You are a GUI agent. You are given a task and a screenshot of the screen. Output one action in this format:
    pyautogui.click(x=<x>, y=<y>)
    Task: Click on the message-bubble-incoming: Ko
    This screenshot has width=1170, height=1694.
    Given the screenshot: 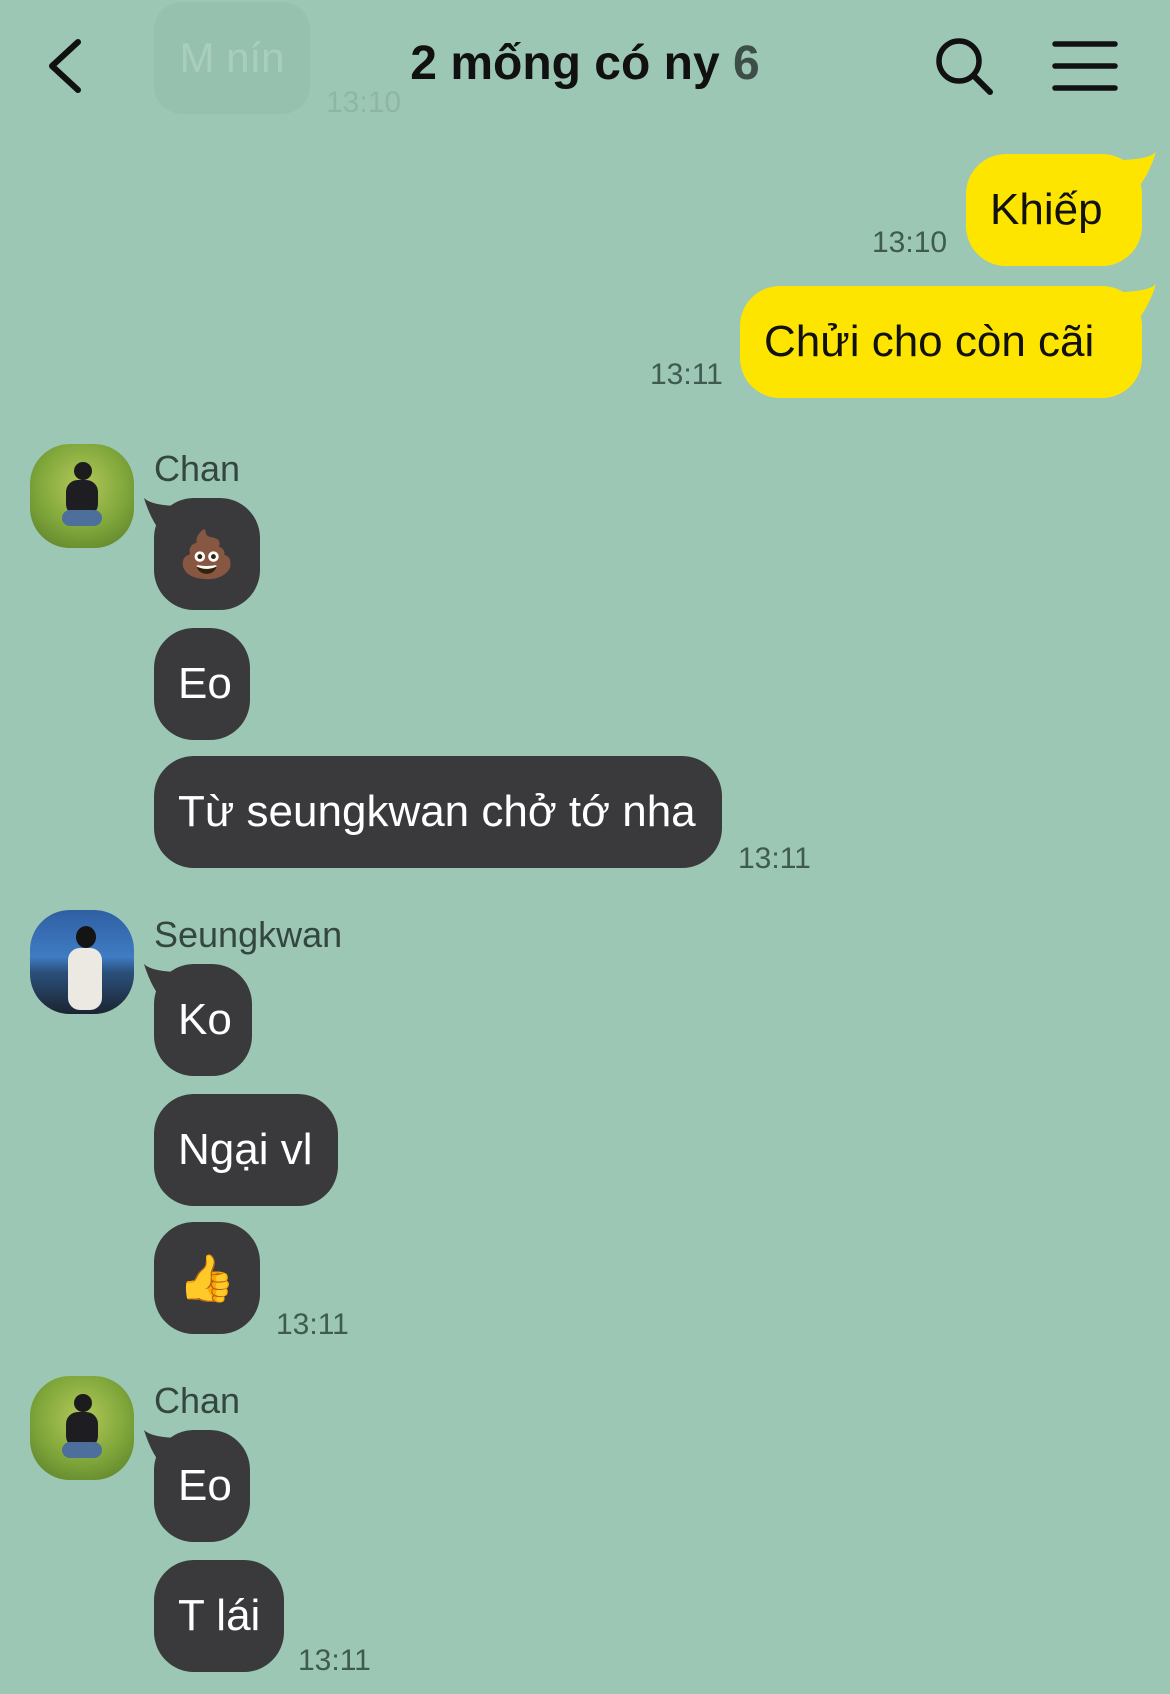 What is the action you would take?
    pyautogui.click(x=203, y=1020)
    